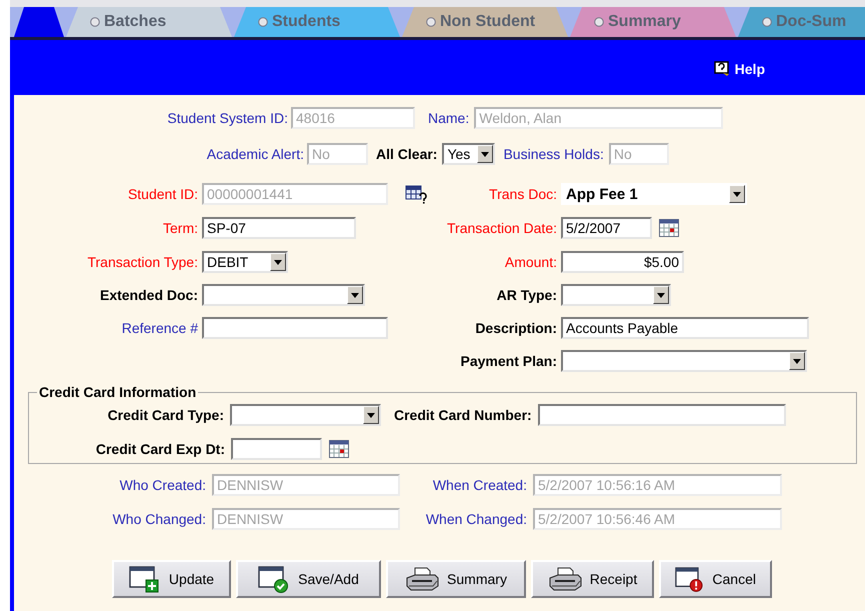 The height and width of the screenshot is (611, 865). Describe the element at coordinates (622, 262) in the screenshot. I see `text-field: $5.00` at that location.